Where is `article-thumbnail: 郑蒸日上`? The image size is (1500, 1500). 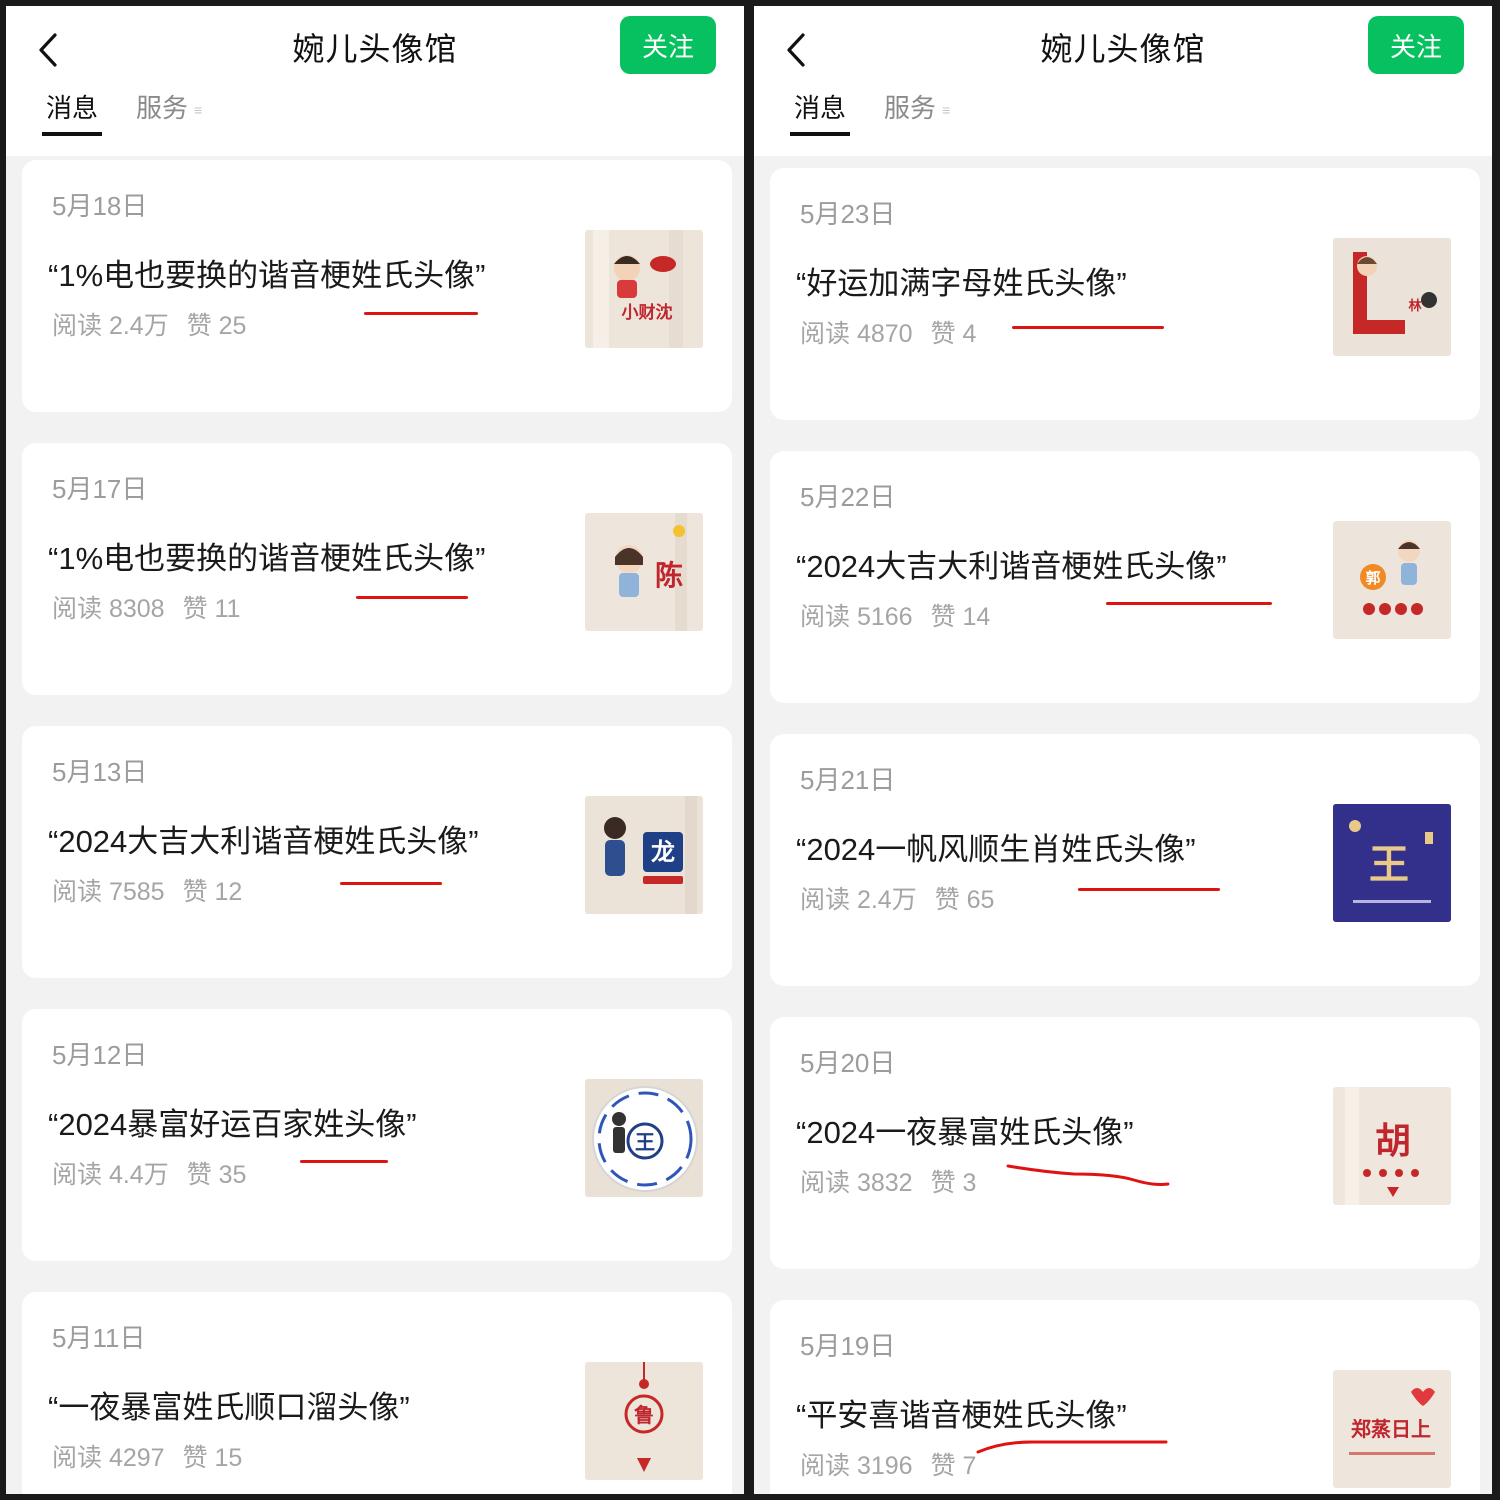
article-thumbnail: 郑蒸日上 is located at coordinates (1392, 1429).